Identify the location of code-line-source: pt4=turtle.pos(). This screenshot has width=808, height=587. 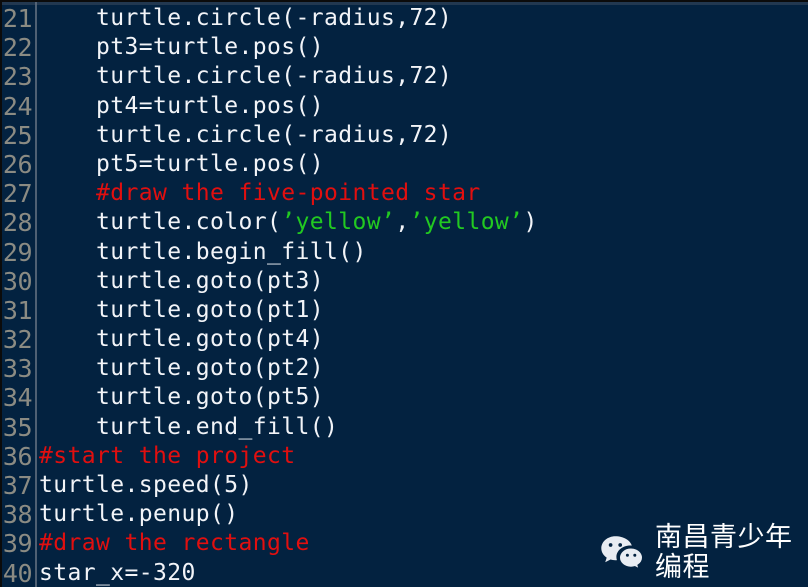
(181, 106).